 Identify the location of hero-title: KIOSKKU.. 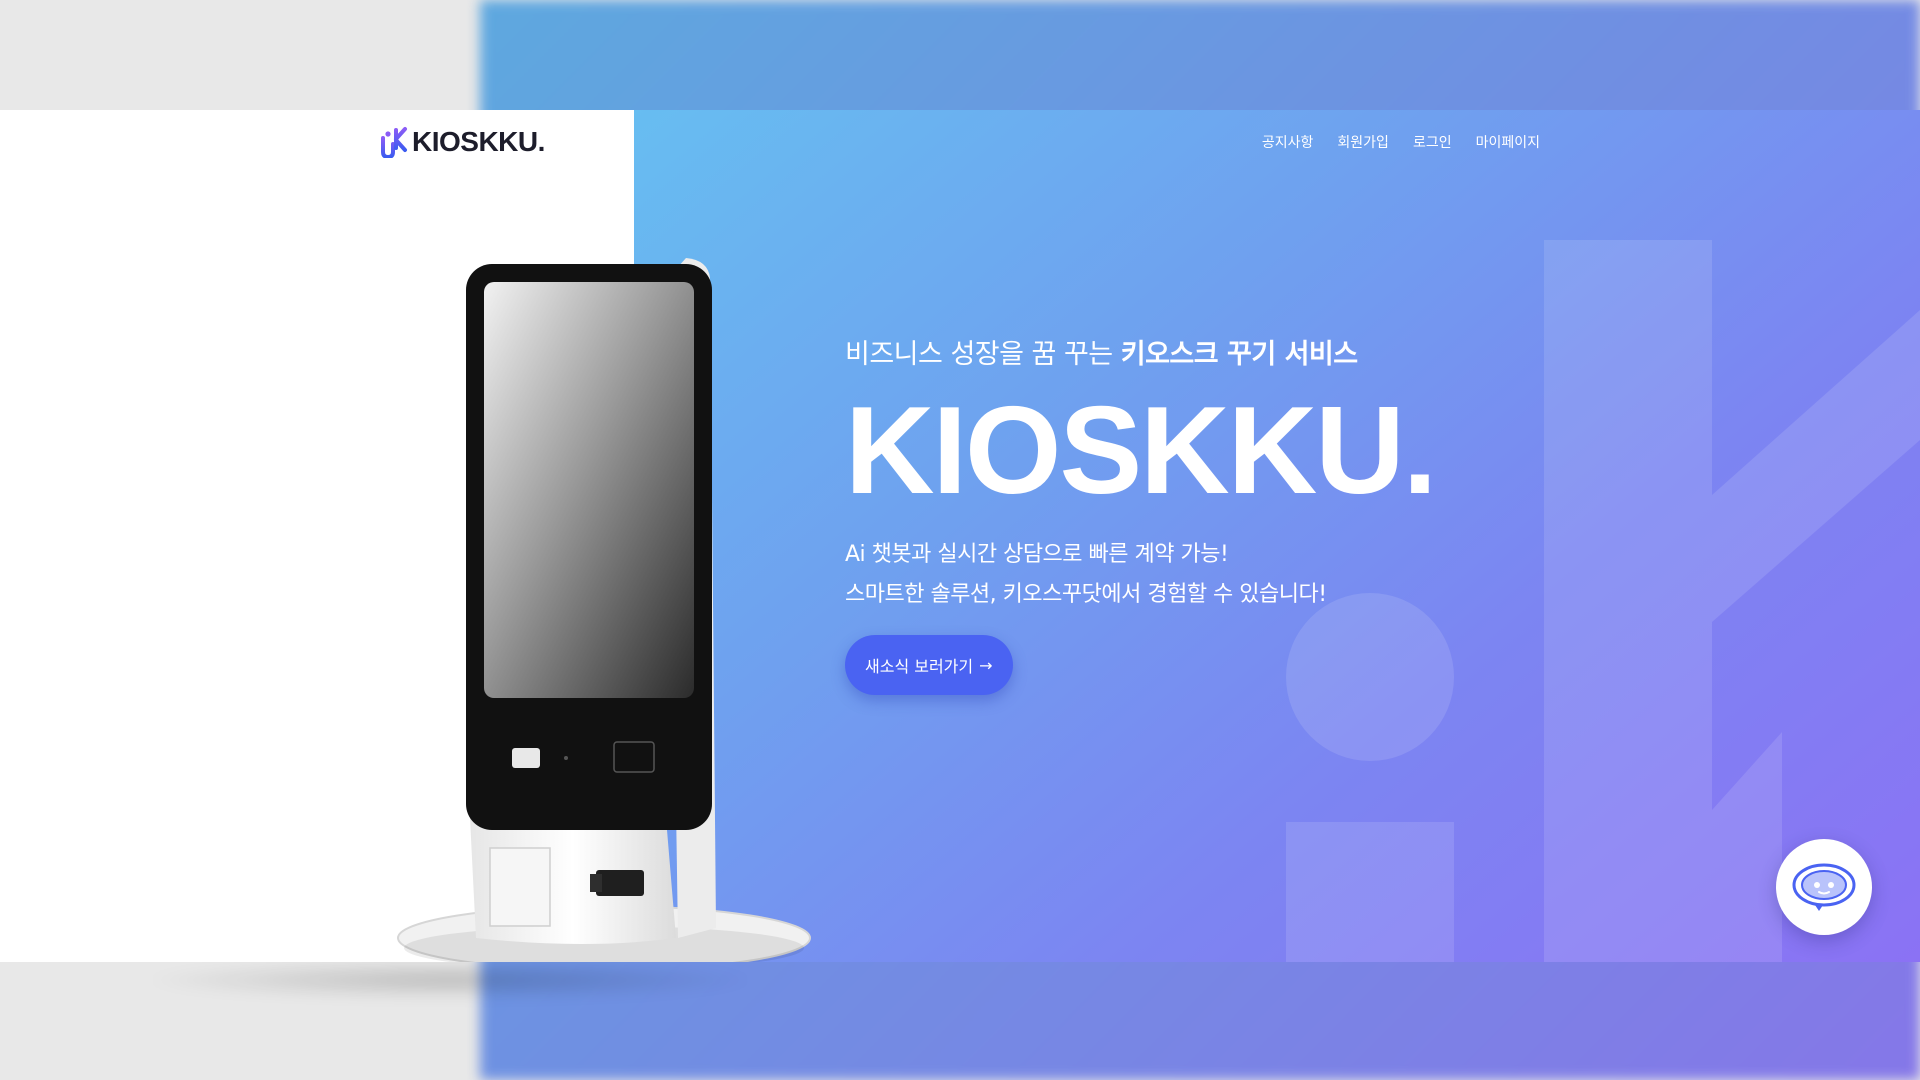
(1141, 451).